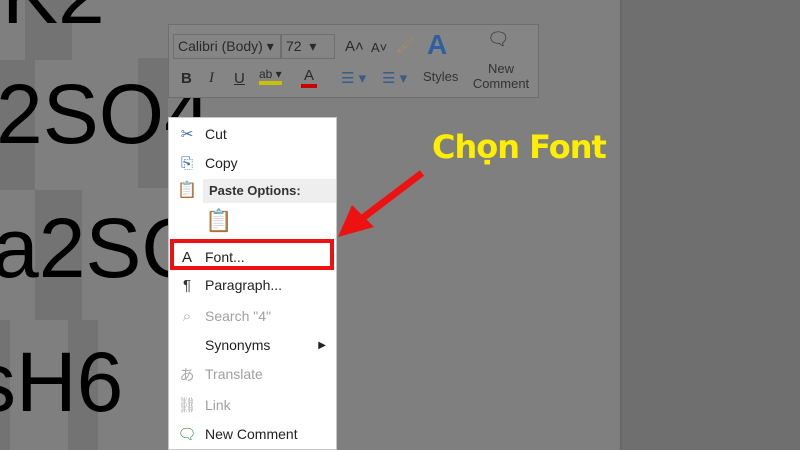 The image size is (800, 450). Describe the element at coordinates (353, 78) in the screenshot. I see `bullets-icon: ☰ ▾` at that location.